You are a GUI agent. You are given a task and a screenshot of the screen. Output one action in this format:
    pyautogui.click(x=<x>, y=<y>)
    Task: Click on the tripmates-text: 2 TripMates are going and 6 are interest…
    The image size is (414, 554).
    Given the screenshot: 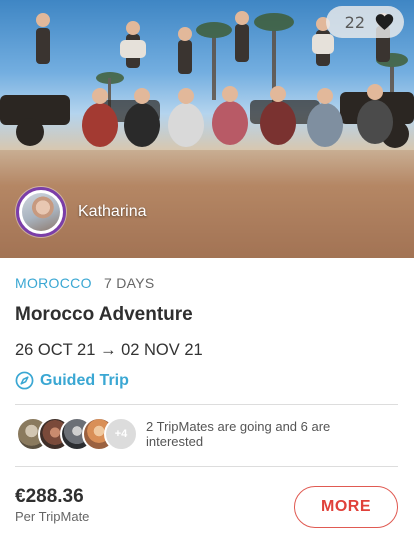 What is the action you would take?
    pyautogui.click(x=238, y=434)
    